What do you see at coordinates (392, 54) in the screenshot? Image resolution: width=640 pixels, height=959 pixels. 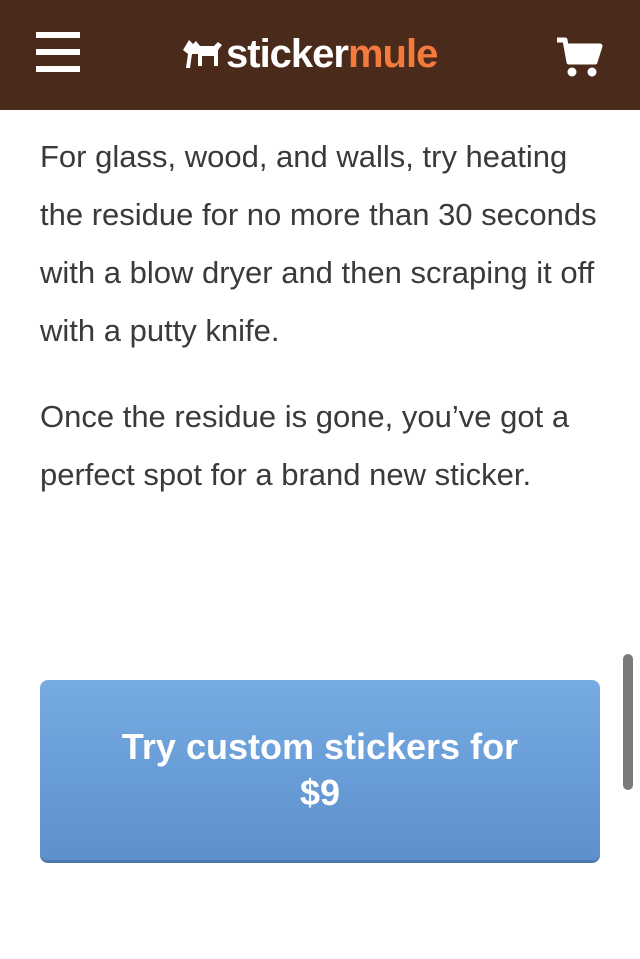 I see `logo-part-mule: mule` at bounding box center [392, 54].